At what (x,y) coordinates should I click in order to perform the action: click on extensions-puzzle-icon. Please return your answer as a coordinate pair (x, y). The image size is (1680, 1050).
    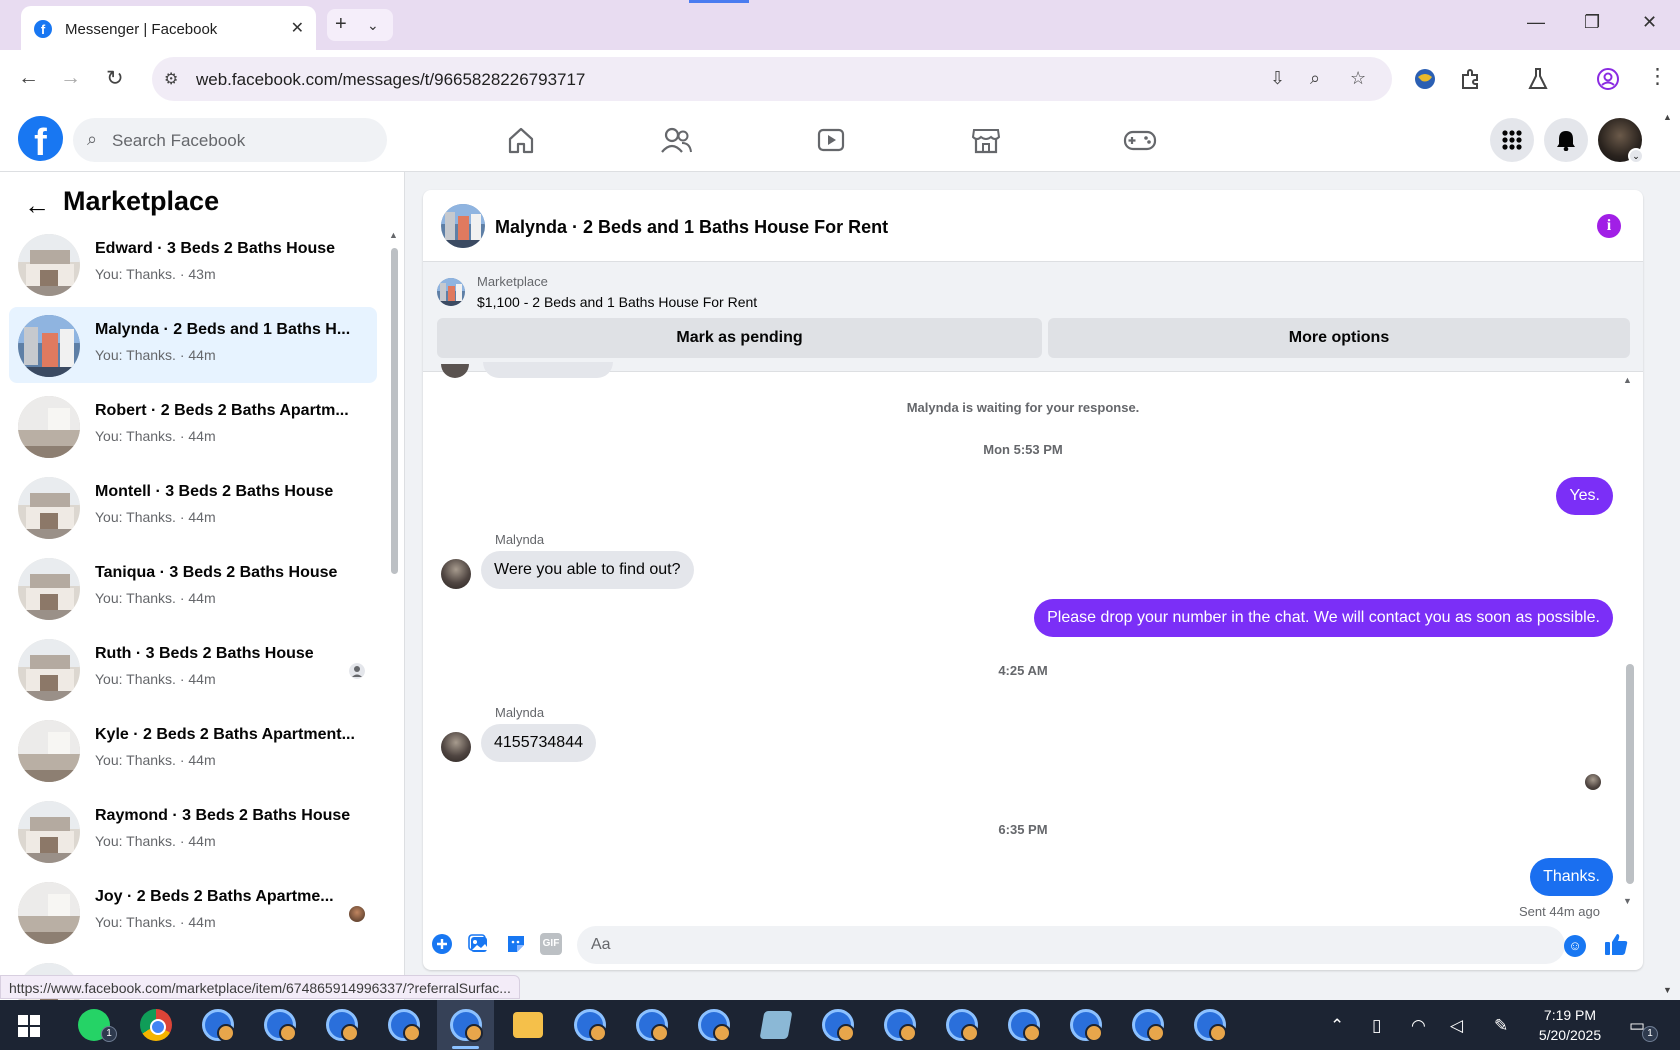
    Looking at the image, I should click on (1471, 79).